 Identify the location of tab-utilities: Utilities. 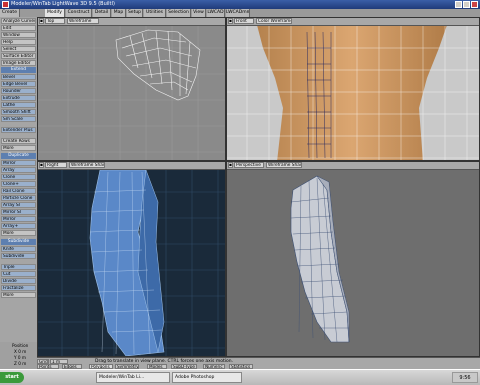
(155, 13).